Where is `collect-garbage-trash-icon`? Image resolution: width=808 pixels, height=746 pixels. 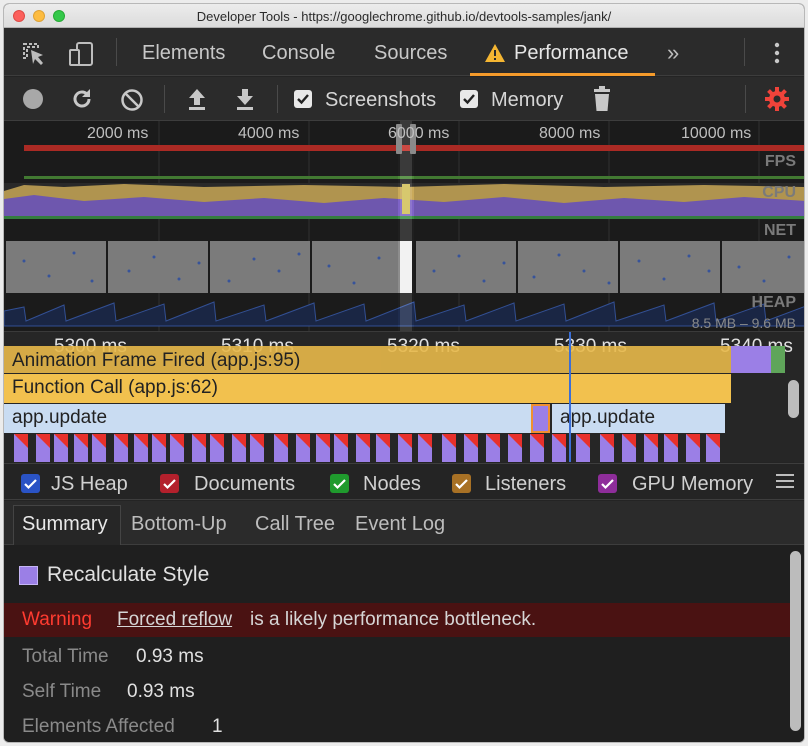
collect-garbage-trash-icon is located at coordinates (602, 101).